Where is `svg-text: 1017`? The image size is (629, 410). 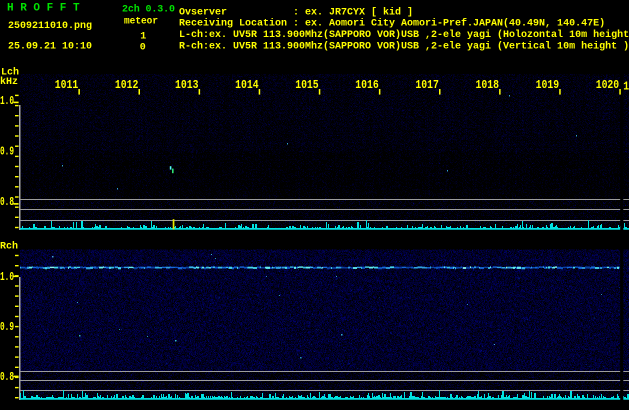 svg-text: 1017 is located at coordinates (427, 85).